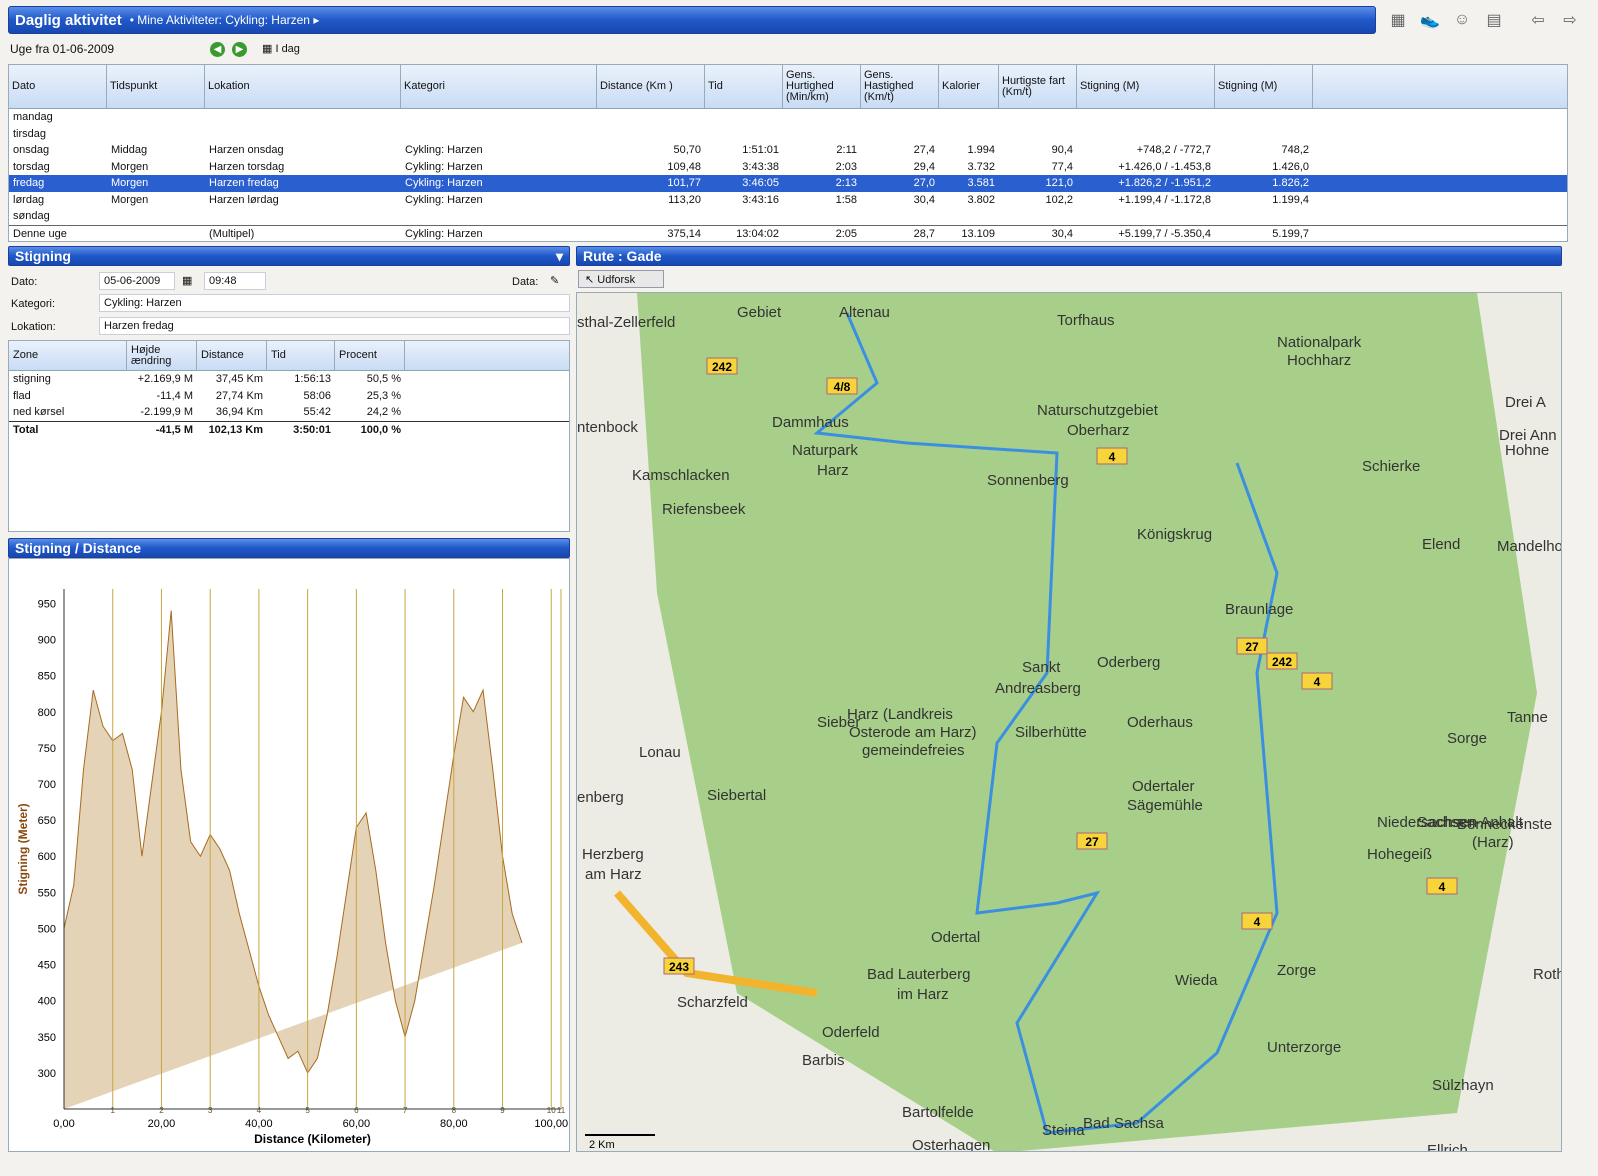  Describe the element at coordinates (58, 86) in the screenshot. I see `column-header: Dato` at that location.